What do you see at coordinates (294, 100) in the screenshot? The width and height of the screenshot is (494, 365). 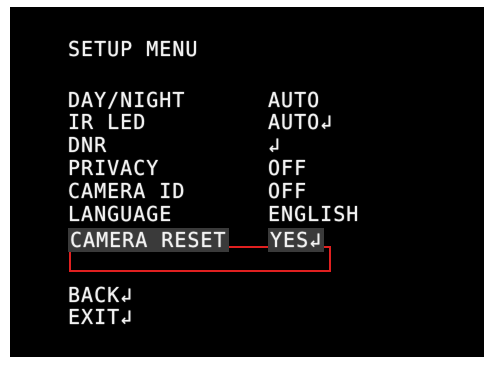 I see `menu-item-day-night-value: AUTO` at bounding box center [294, 100].